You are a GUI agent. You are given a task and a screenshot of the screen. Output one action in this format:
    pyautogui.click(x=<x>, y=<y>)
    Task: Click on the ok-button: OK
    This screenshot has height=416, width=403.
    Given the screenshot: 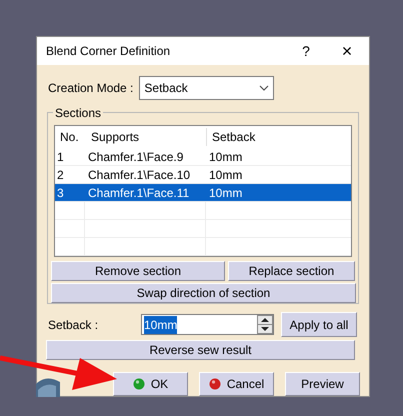 What is the action you would take?
    pyautogui.click(x=150, y=384)
    